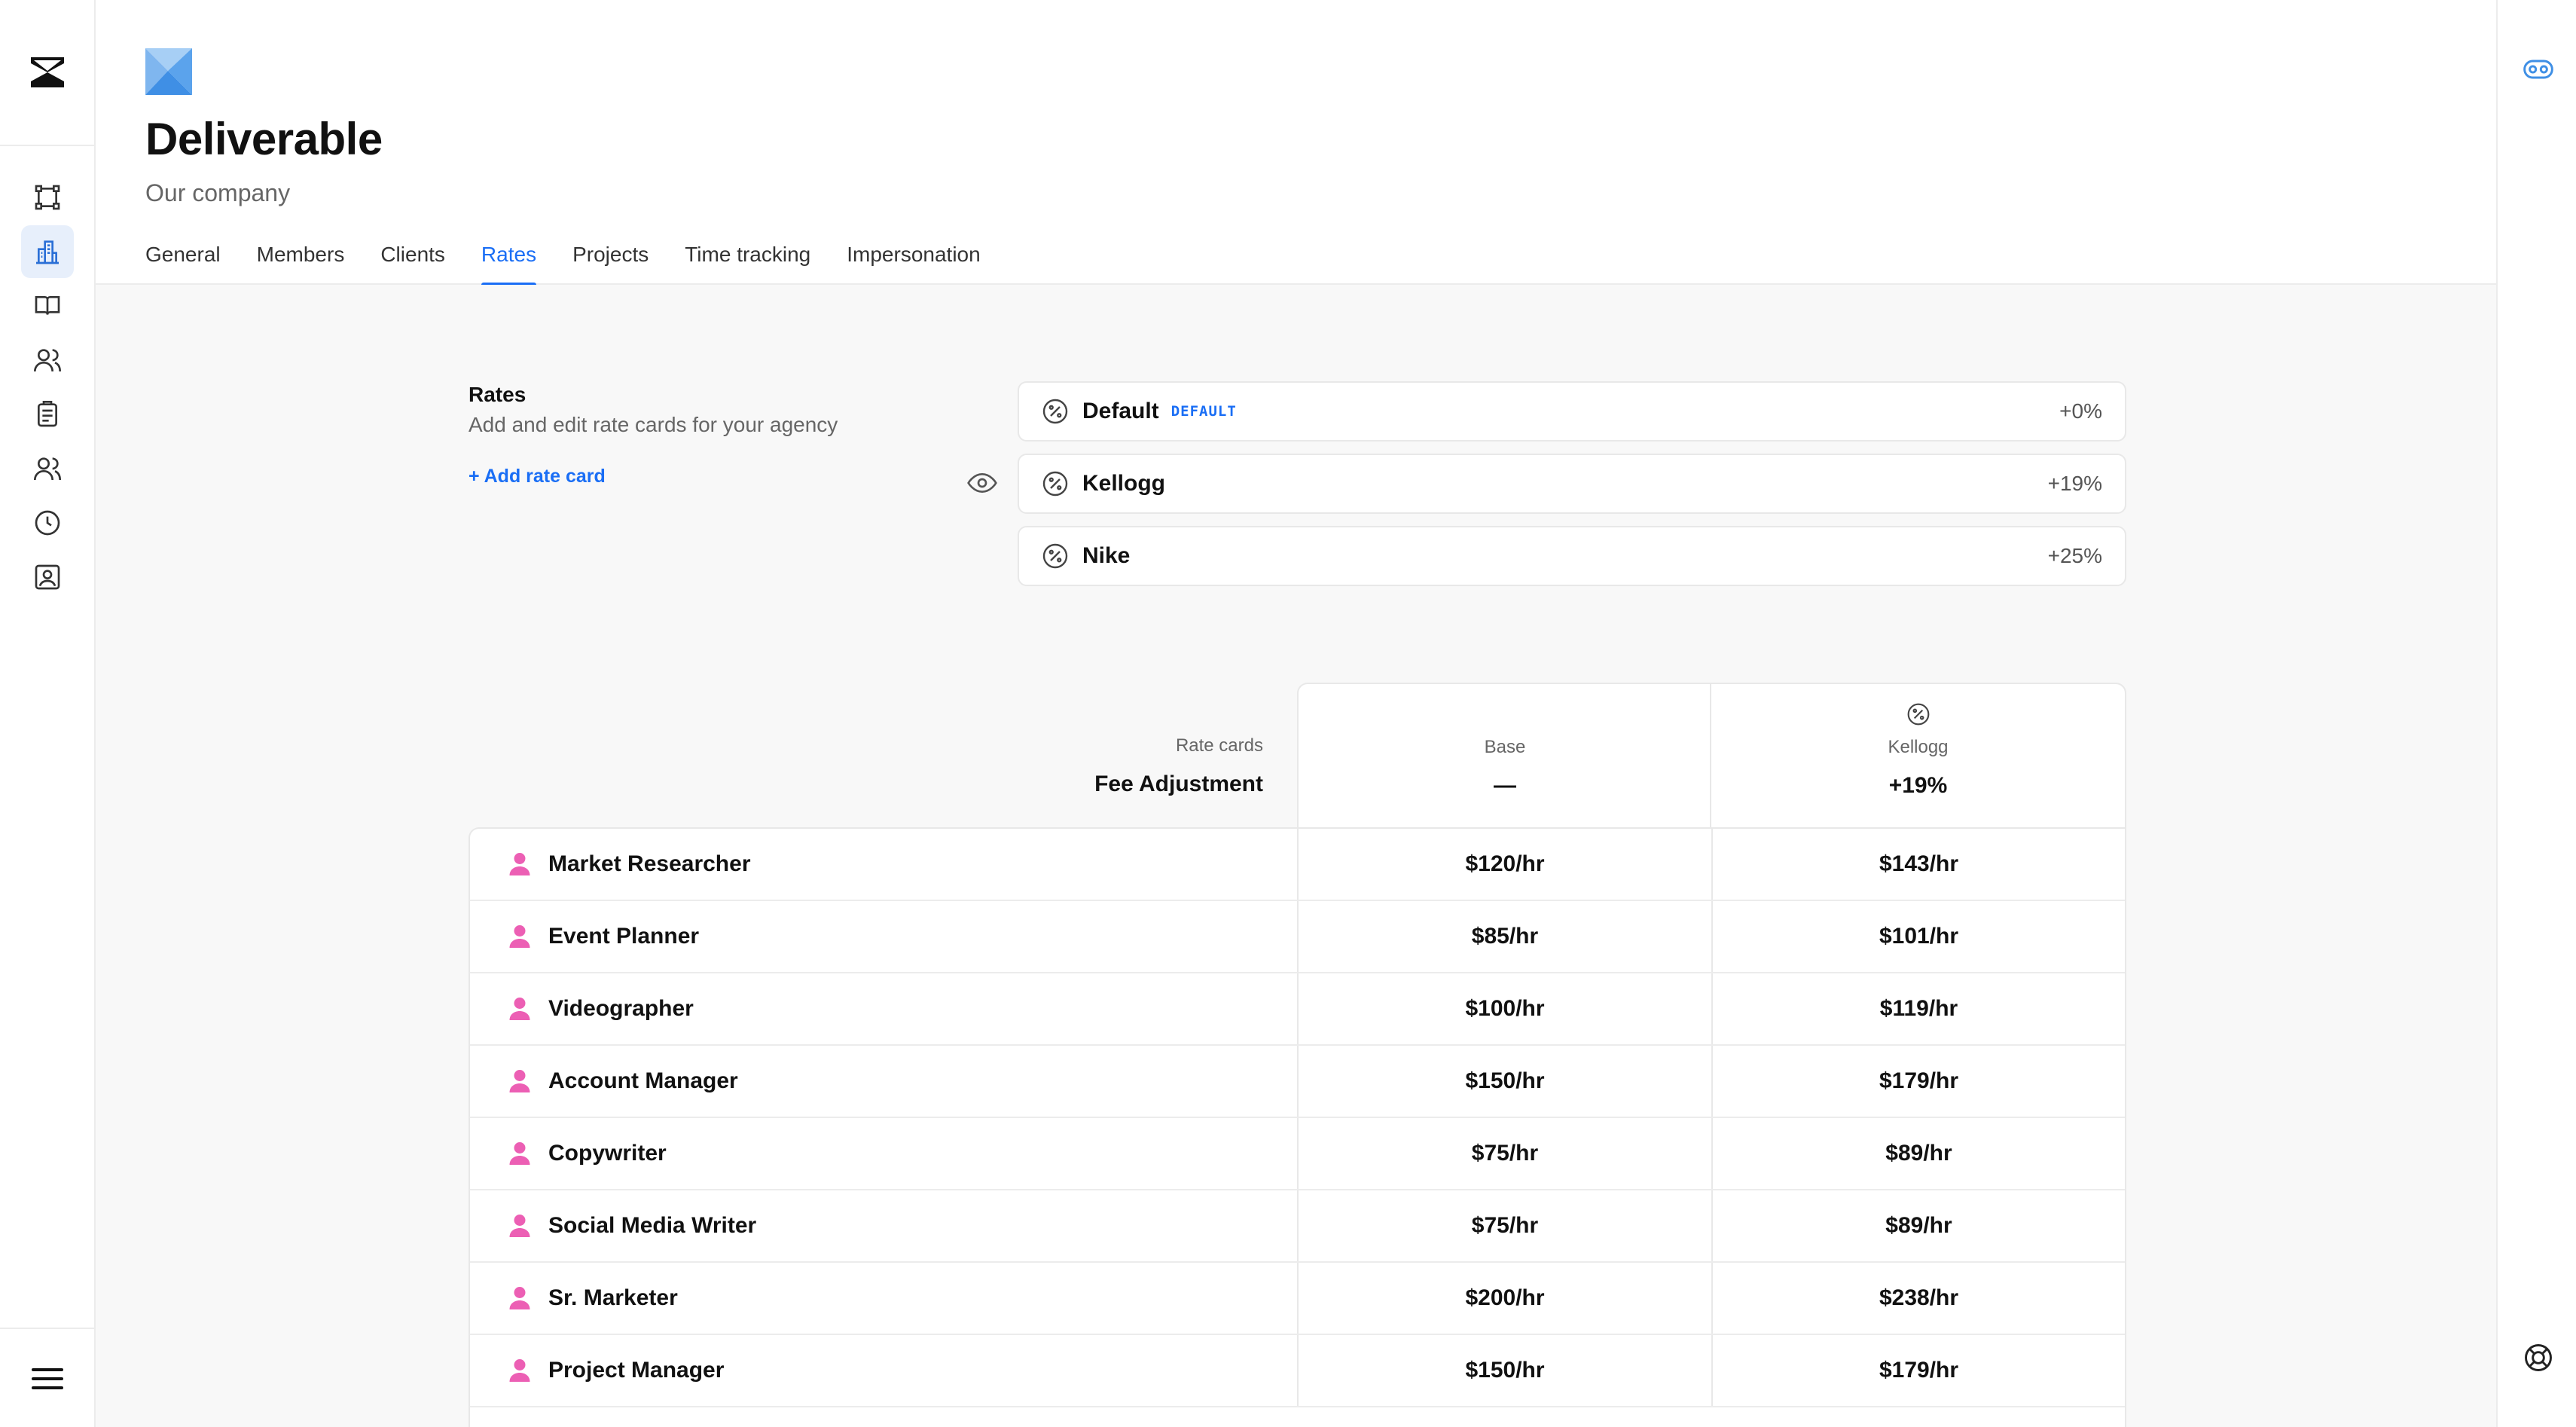 Image resolution: width=2576 pixels, height=1427 pixels. I want to click on kellogg-rate-cell: $143/hr, so click(1918, 864).